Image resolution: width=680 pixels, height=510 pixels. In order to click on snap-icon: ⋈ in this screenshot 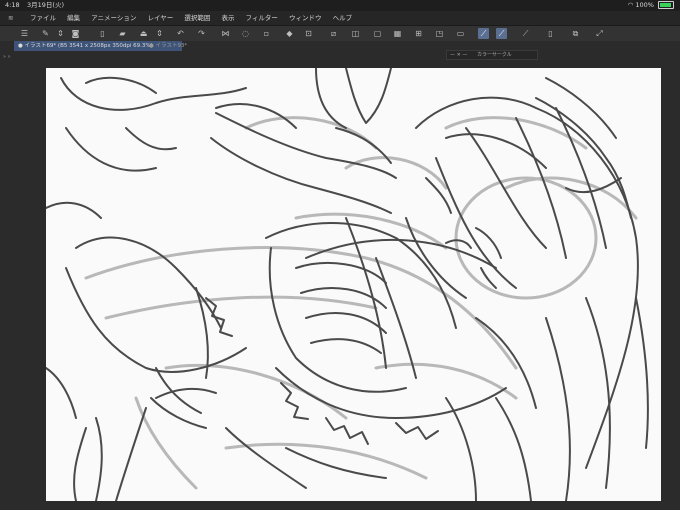, I will do `click(225, 33)`.